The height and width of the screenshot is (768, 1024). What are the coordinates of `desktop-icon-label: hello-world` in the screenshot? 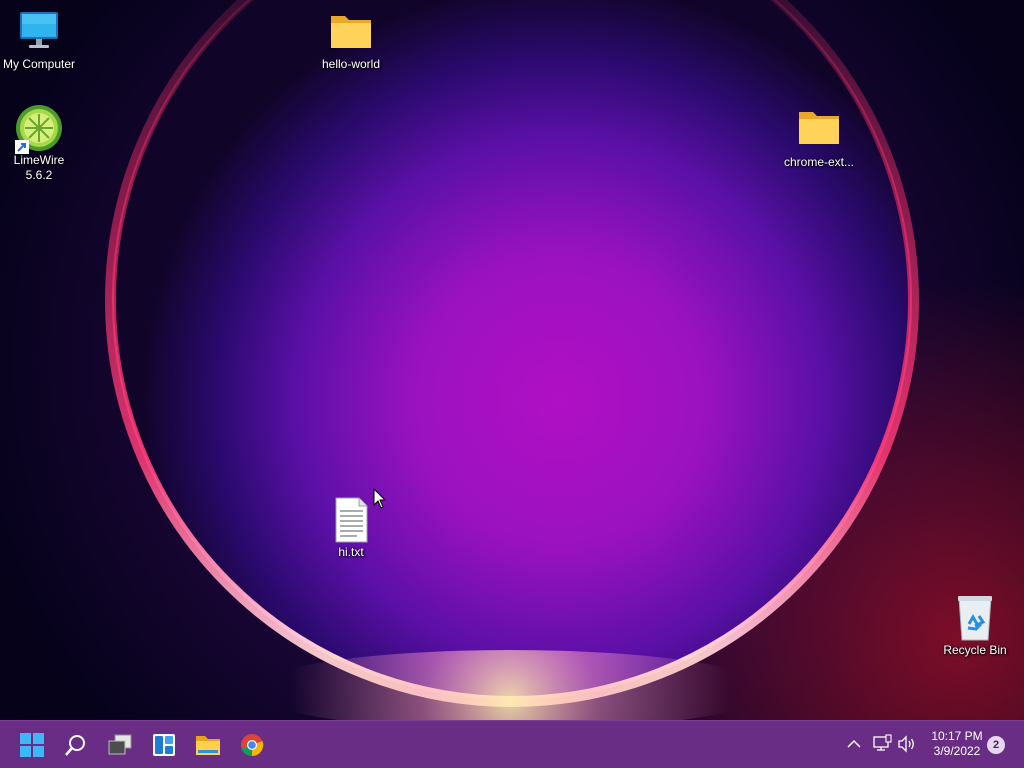 It's located at (351, 64).